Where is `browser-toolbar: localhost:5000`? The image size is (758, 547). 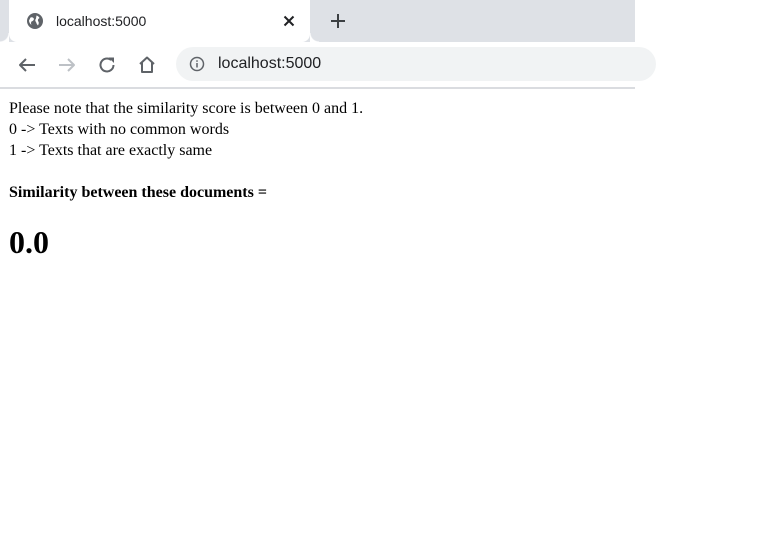 browser-toolbar: localhost:5000 is located at coordinates (328, 65).